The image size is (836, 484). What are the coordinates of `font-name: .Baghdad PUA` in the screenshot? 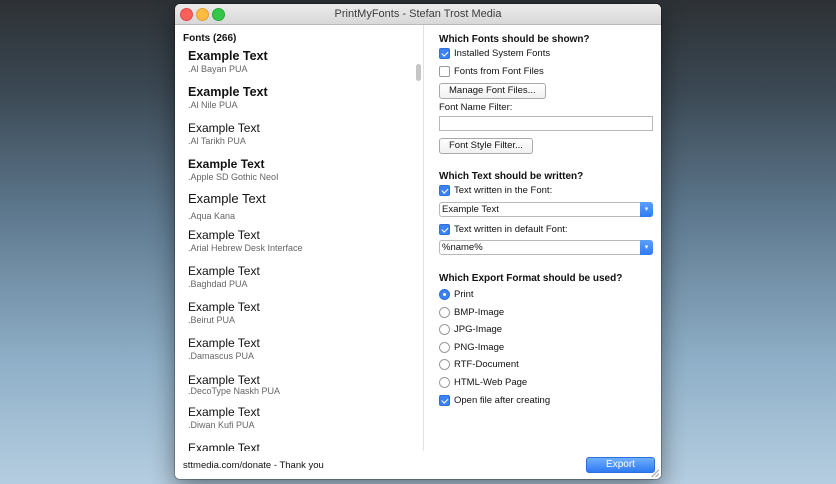 It's located at (218, 284).